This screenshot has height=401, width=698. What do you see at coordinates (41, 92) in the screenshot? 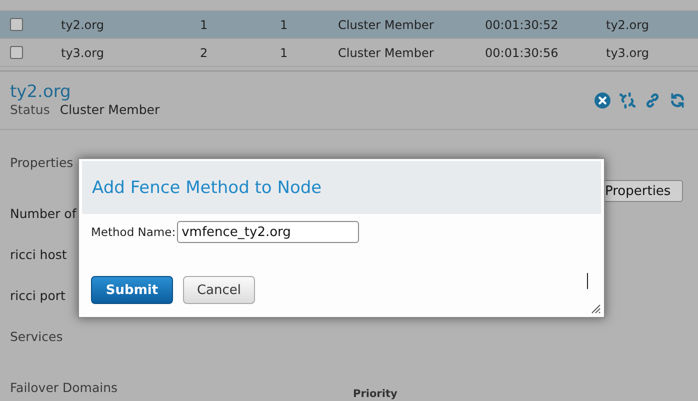
I see `node-title: ty2.org` at bounding box center [41, 92].